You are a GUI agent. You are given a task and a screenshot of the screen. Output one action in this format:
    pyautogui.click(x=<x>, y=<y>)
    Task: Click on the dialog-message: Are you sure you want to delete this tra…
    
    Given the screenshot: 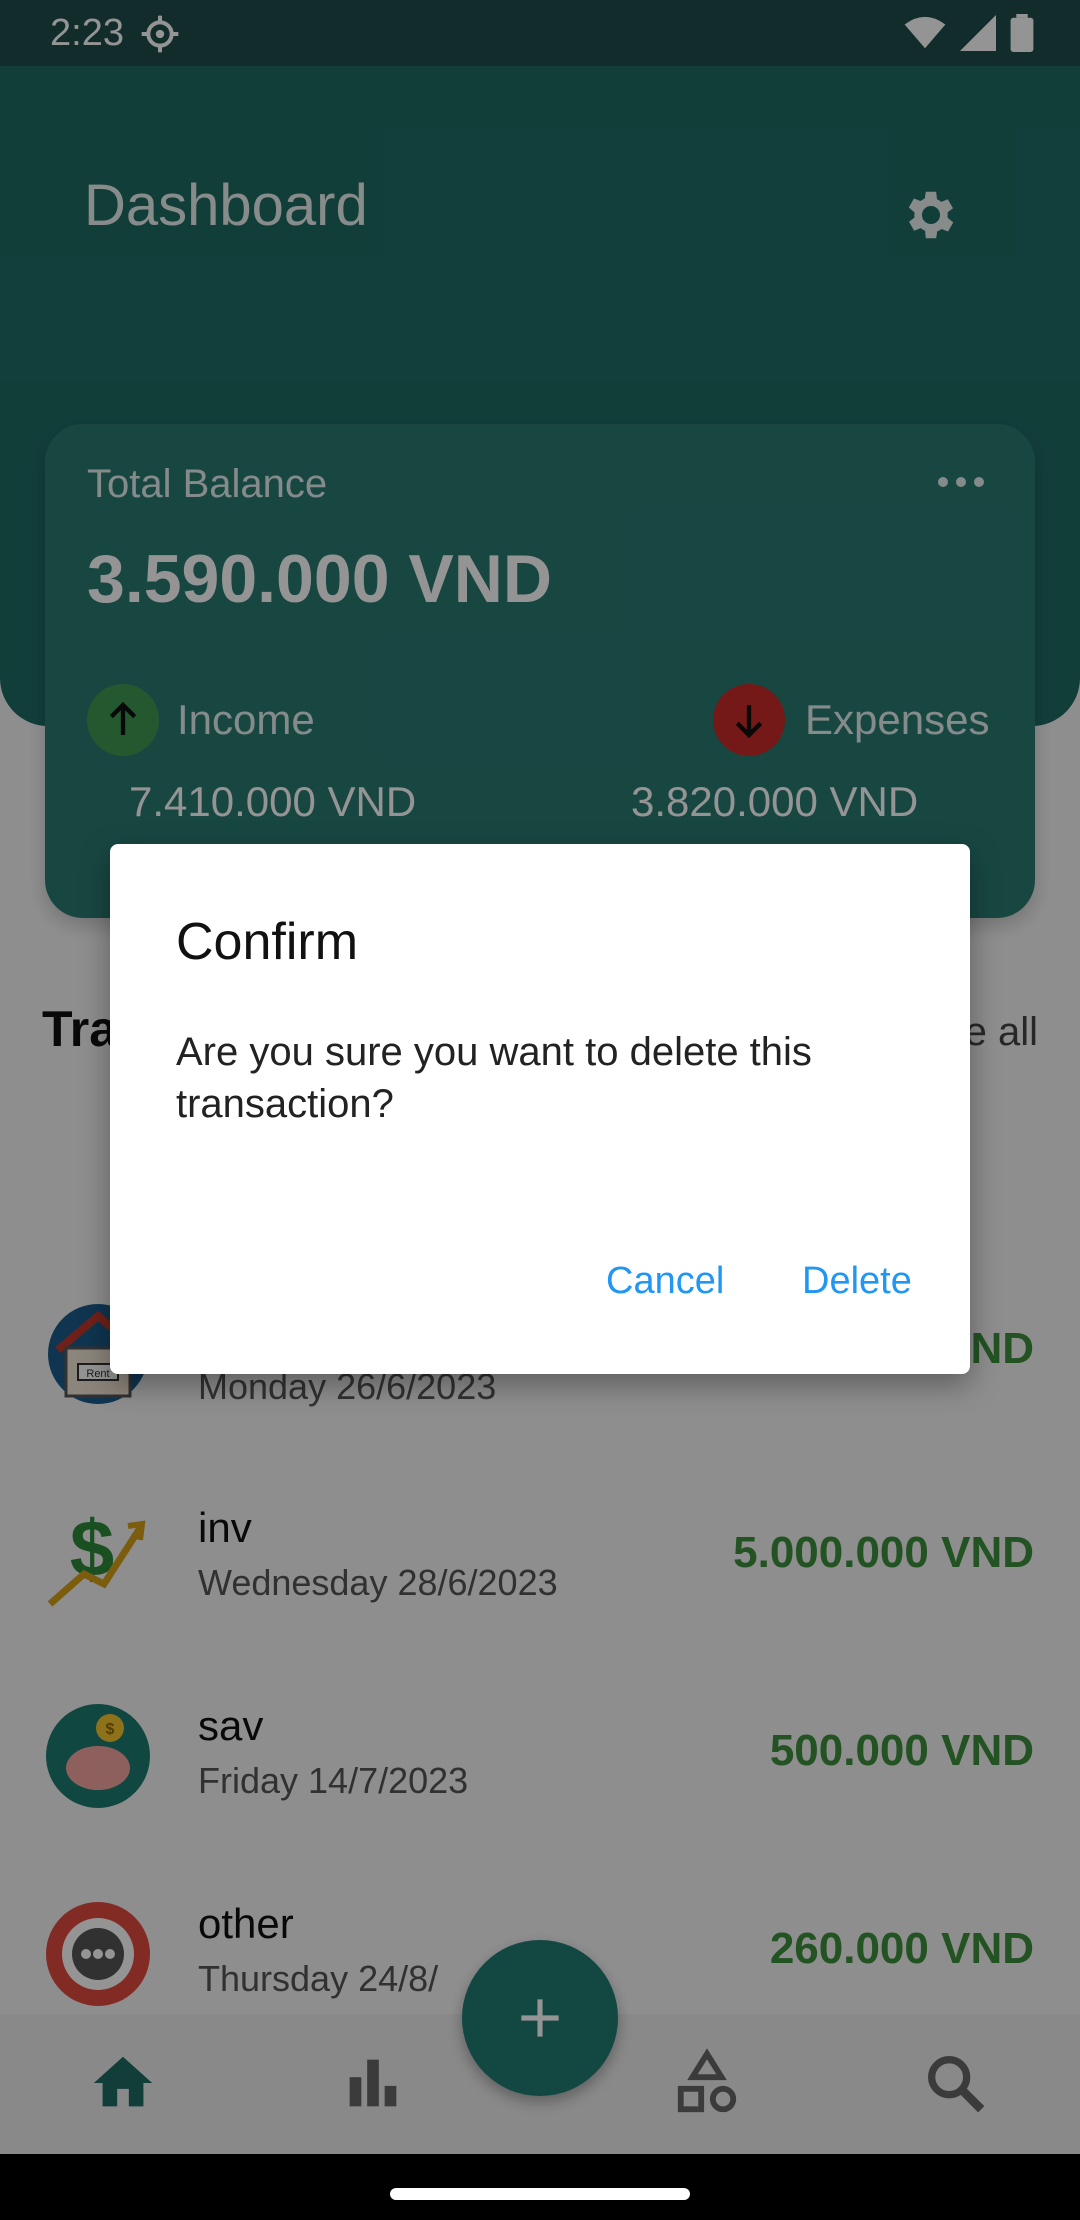 What is the action you would take?
    pyautogui.click(x=494, y=1078)
    